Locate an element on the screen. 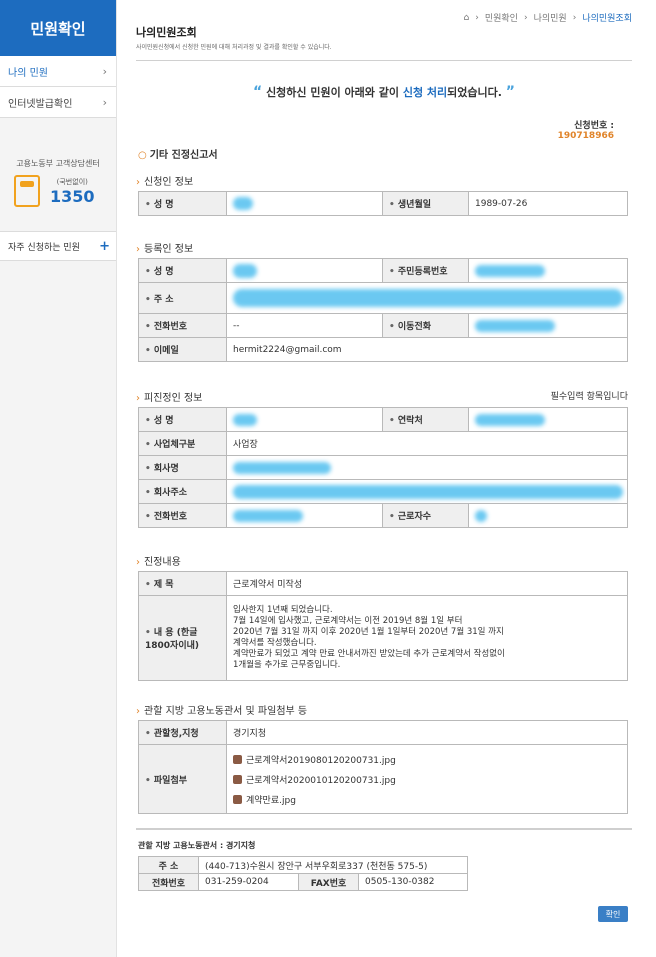 The image size is (656, 957). company-address-value is located at coordinates (427, 491).